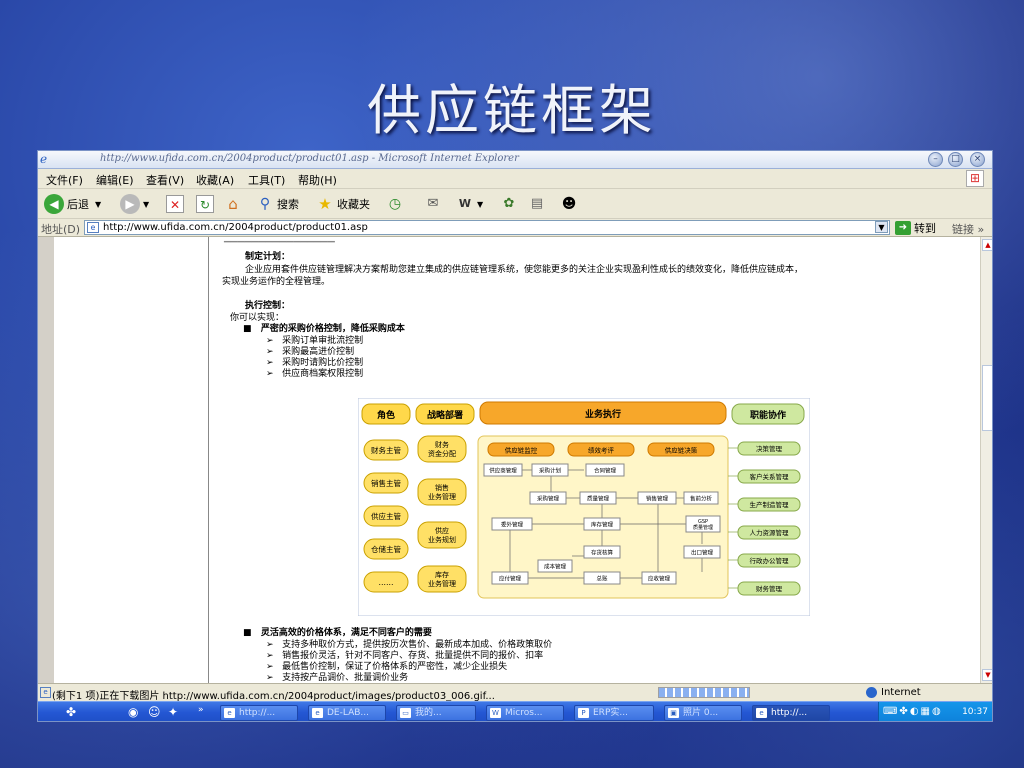 This screenshot has height=768, width=1024. Describe the element at coordinates (434, 204) in the screenshot. I see `mail-button: ✉` at that location.